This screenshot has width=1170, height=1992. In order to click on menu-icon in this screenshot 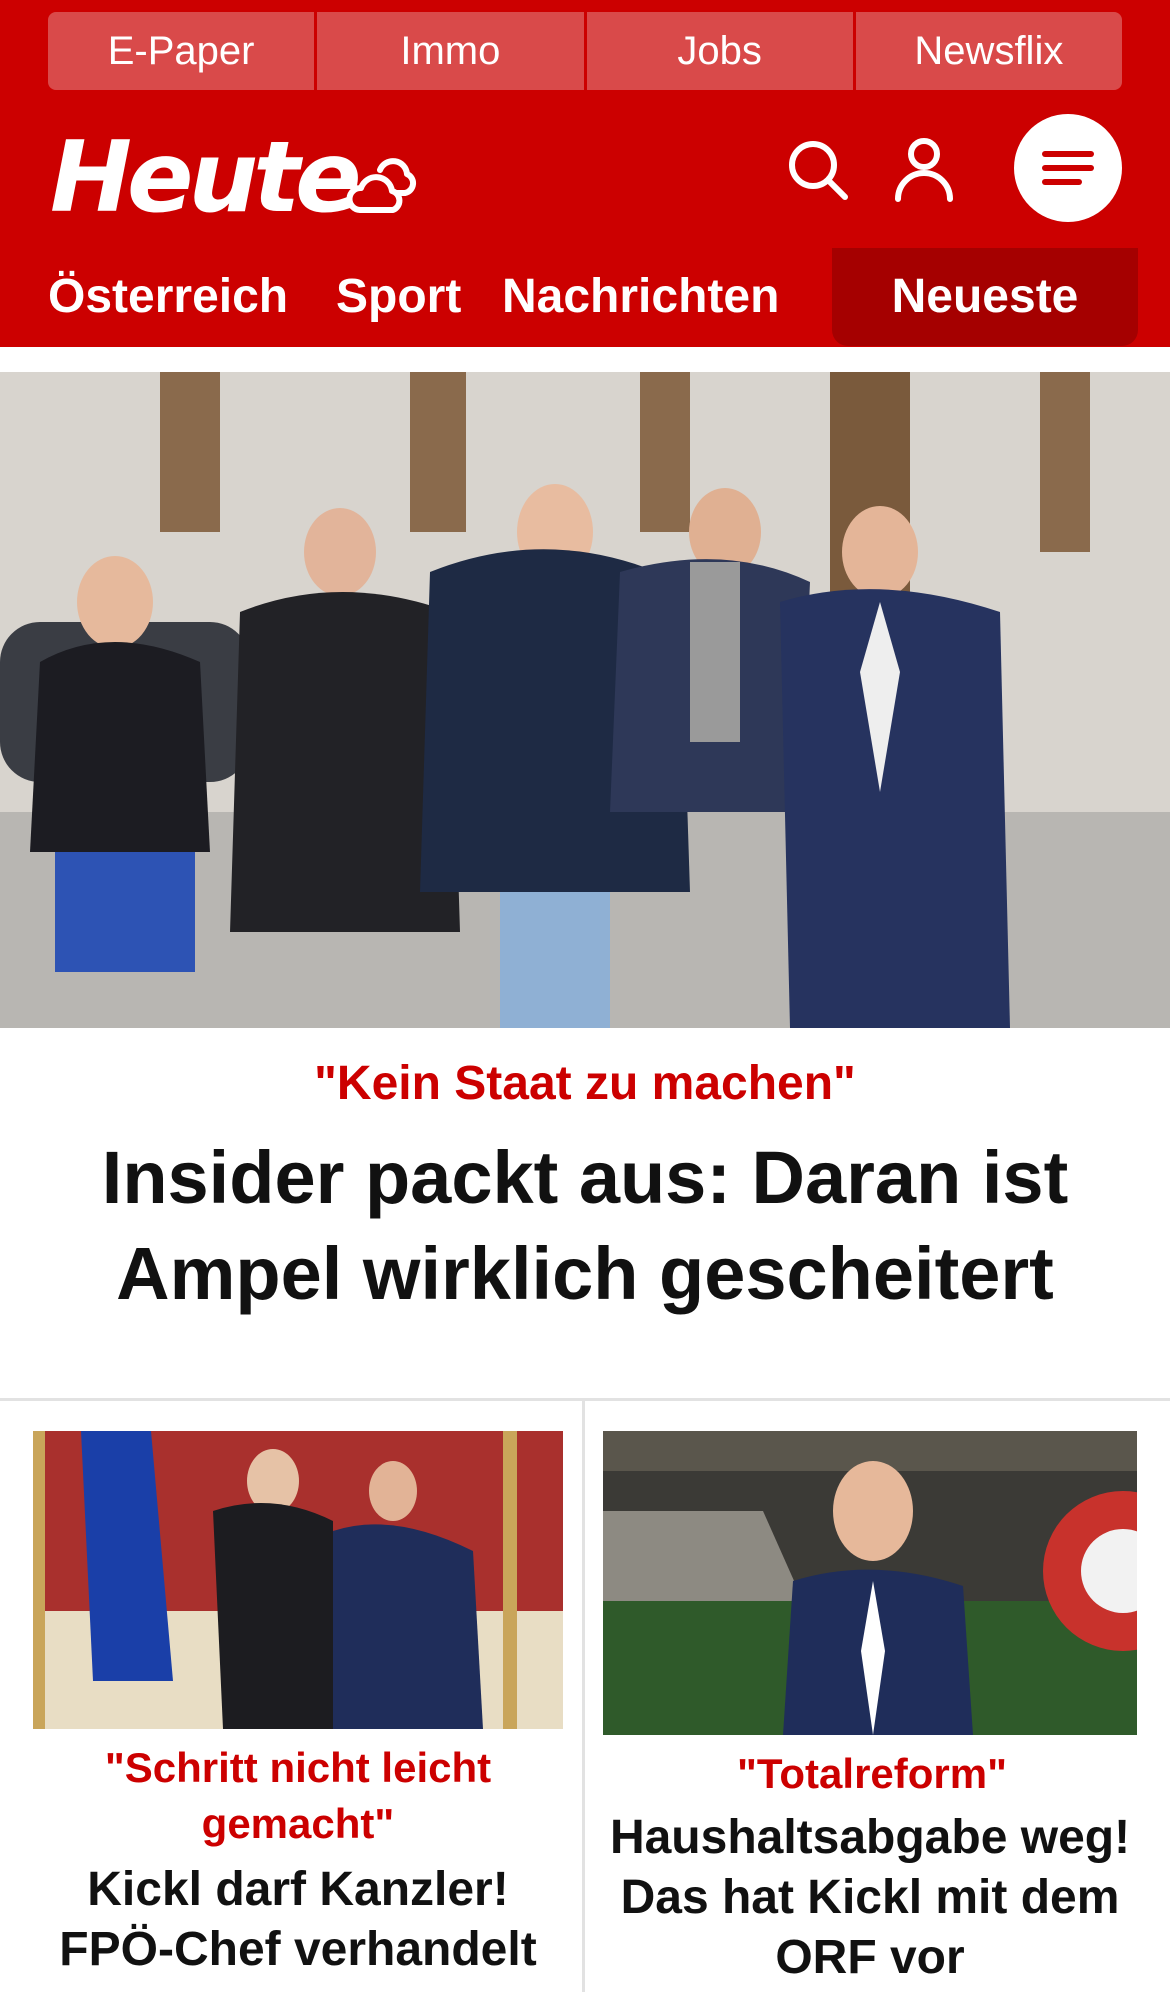, I will do `click(1068, 168)`.